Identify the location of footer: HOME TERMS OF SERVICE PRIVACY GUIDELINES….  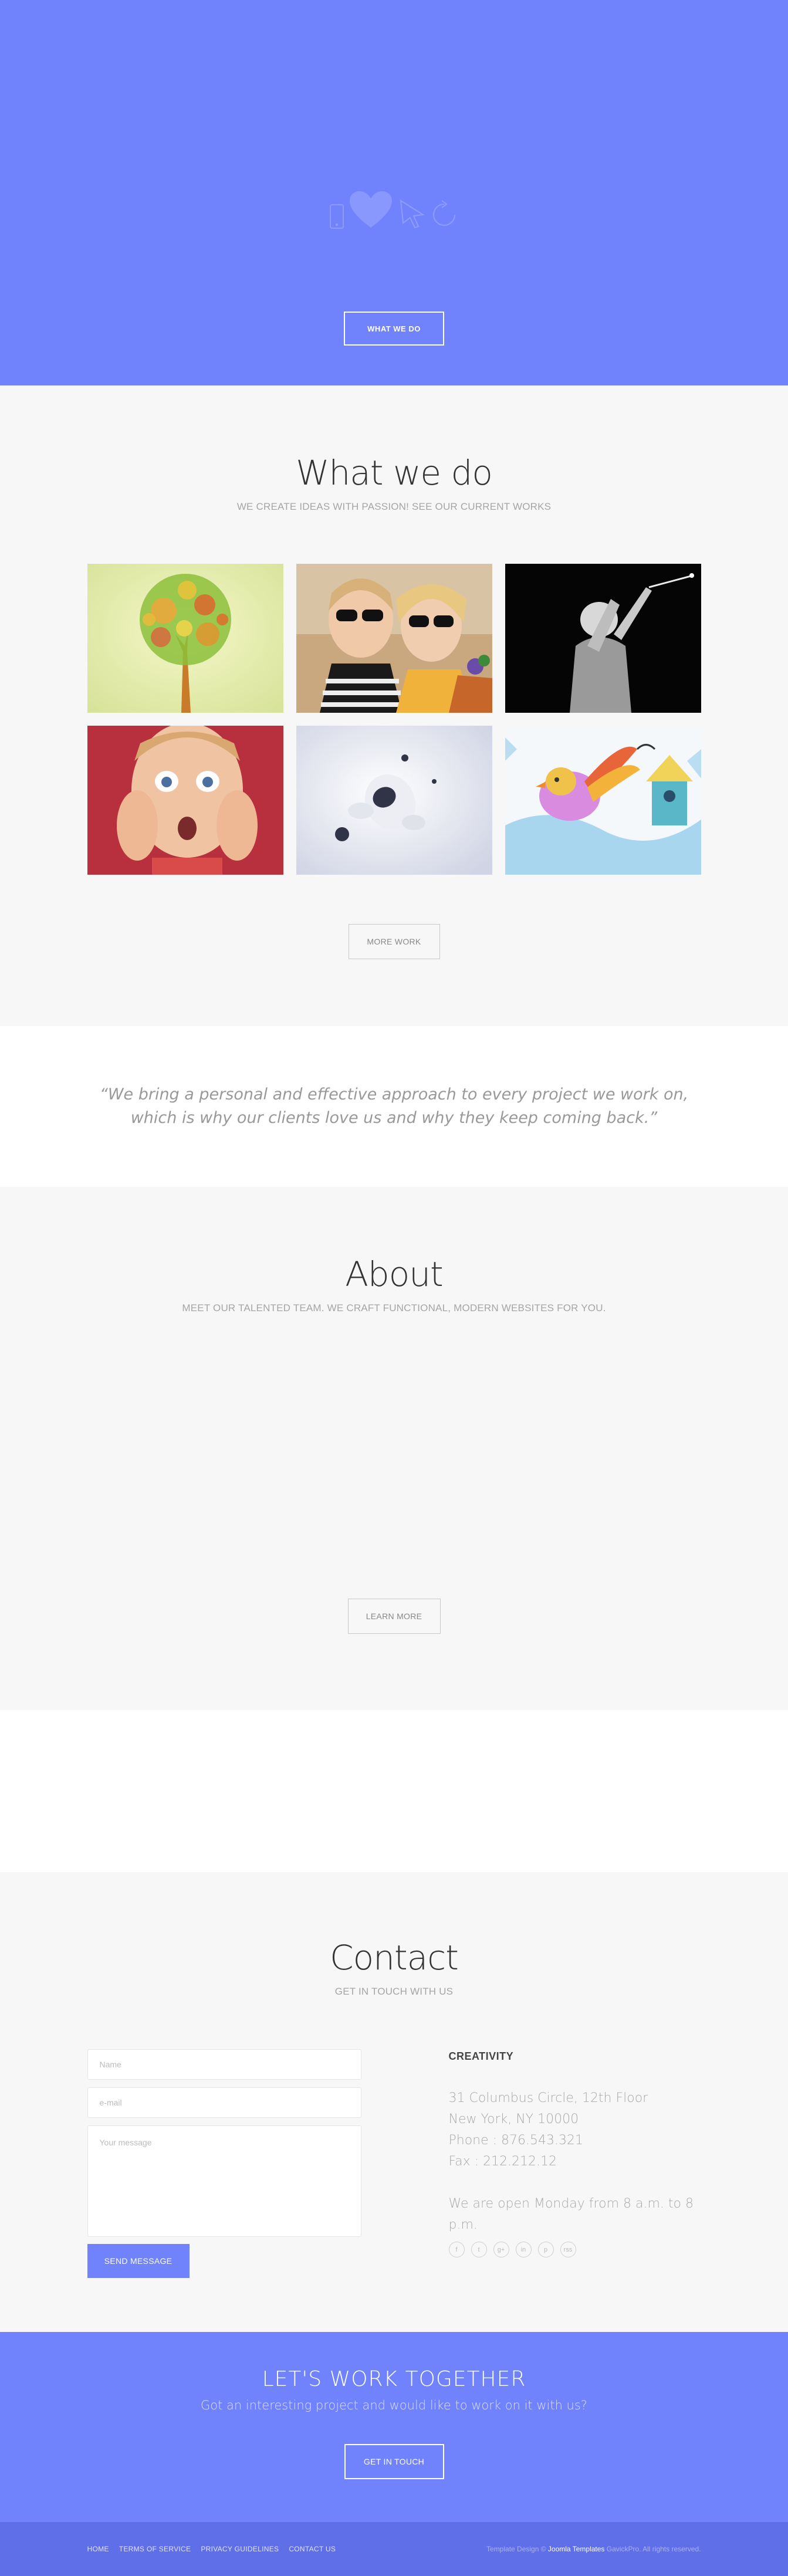
(394, 2549).